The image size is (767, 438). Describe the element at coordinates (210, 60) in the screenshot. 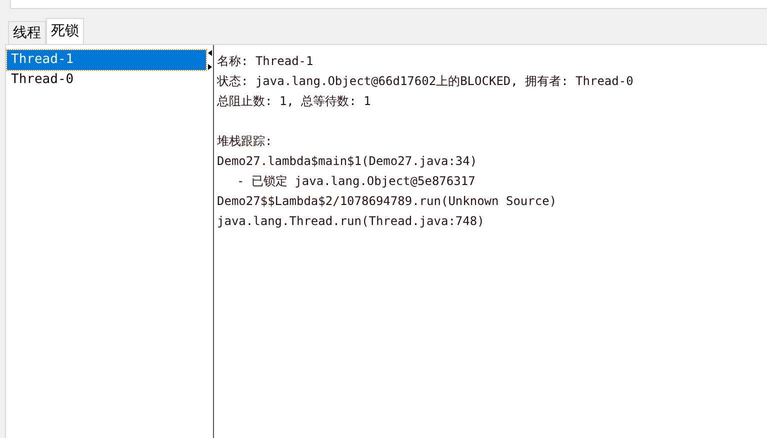

I see `splitter-arrows-icon` at that location.